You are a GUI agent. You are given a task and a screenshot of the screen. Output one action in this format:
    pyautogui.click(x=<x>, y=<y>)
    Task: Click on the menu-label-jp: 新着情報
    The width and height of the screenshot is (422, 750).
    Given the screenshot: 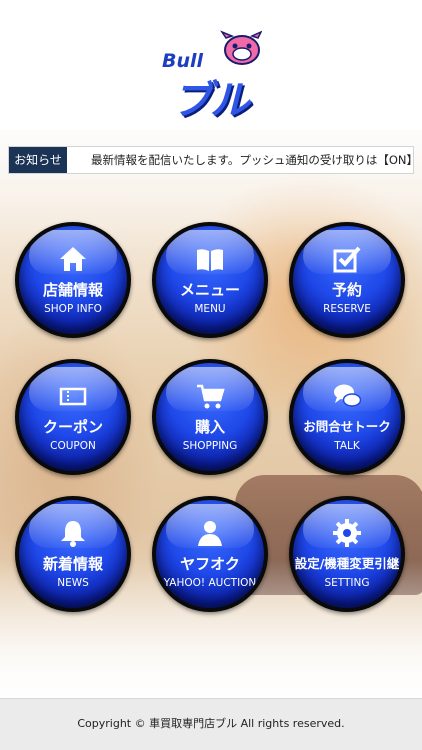 What is the action you would take?
    pyautogui.click(x=72, y=564)
    